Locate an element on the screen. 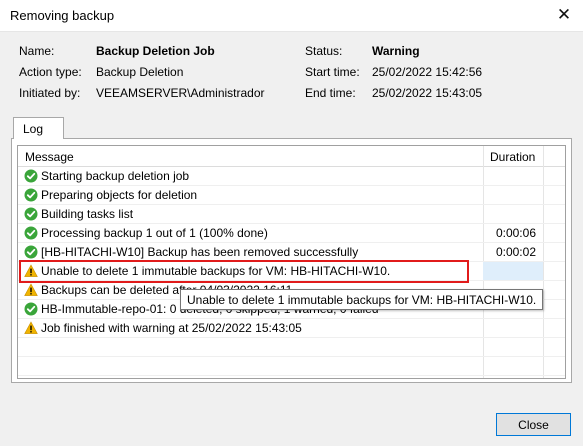 This screenshot has width=583, height=446. column-header-message: Message is located at coordinates (49, 157).